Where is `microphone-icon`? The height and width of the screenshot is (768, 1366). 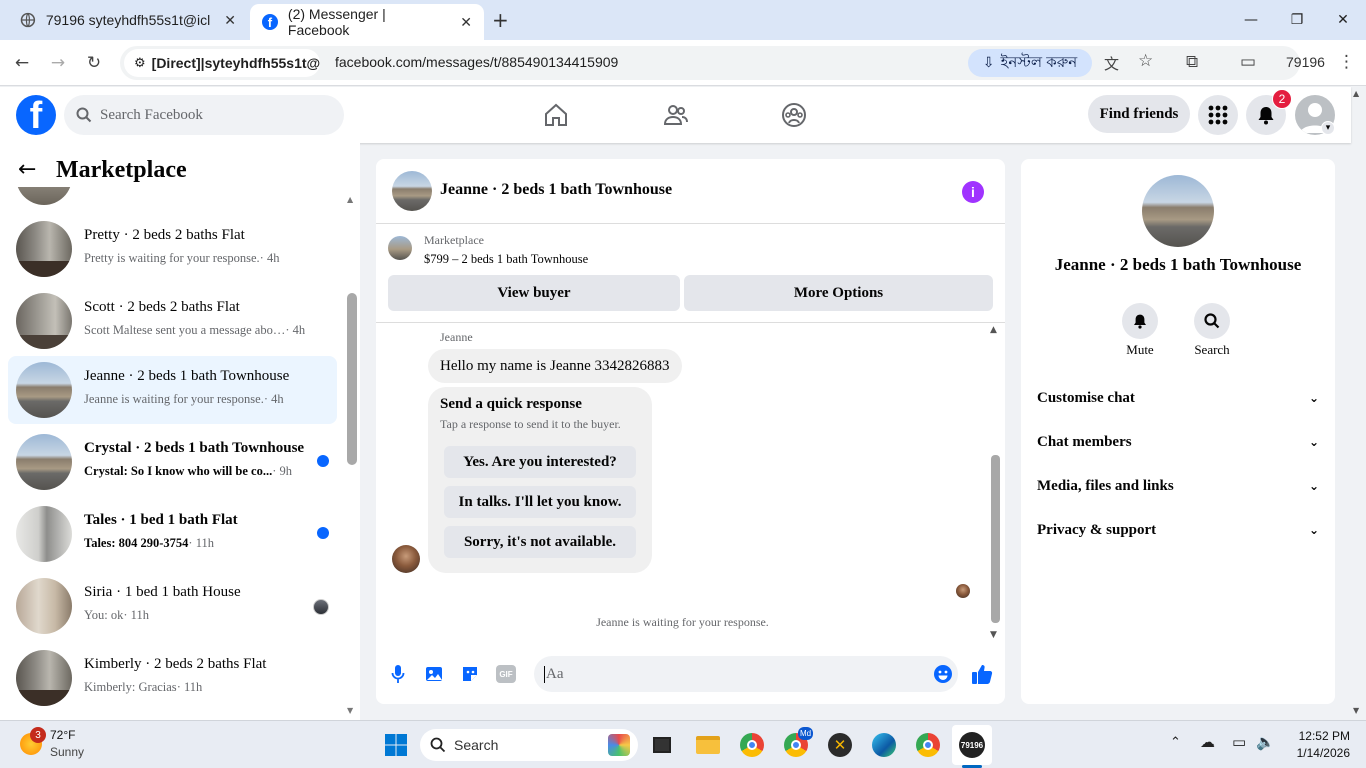 microphone-icon is located at coordinates (398, 674).